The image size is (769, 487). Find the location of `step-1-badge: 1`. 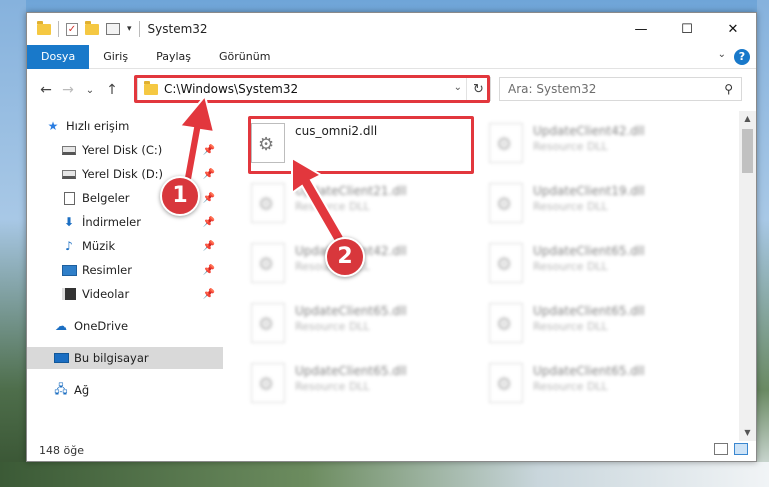

step-1-badge: 1 is located at coordinates (180, 196).